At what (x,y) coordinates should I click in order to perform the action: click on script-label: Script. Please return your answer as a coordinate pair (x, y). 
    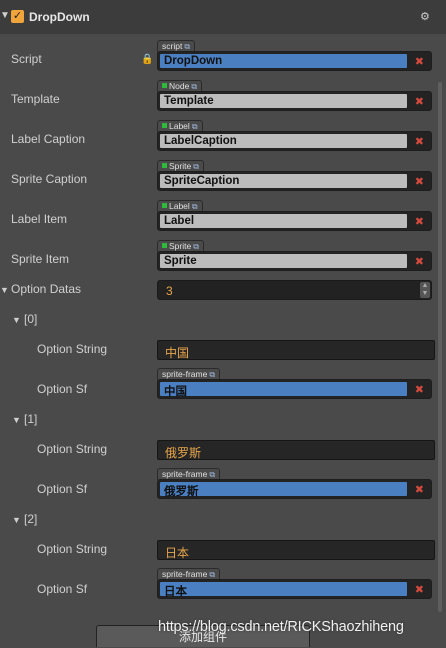
    Looking at the image, I should click on (26, 59).